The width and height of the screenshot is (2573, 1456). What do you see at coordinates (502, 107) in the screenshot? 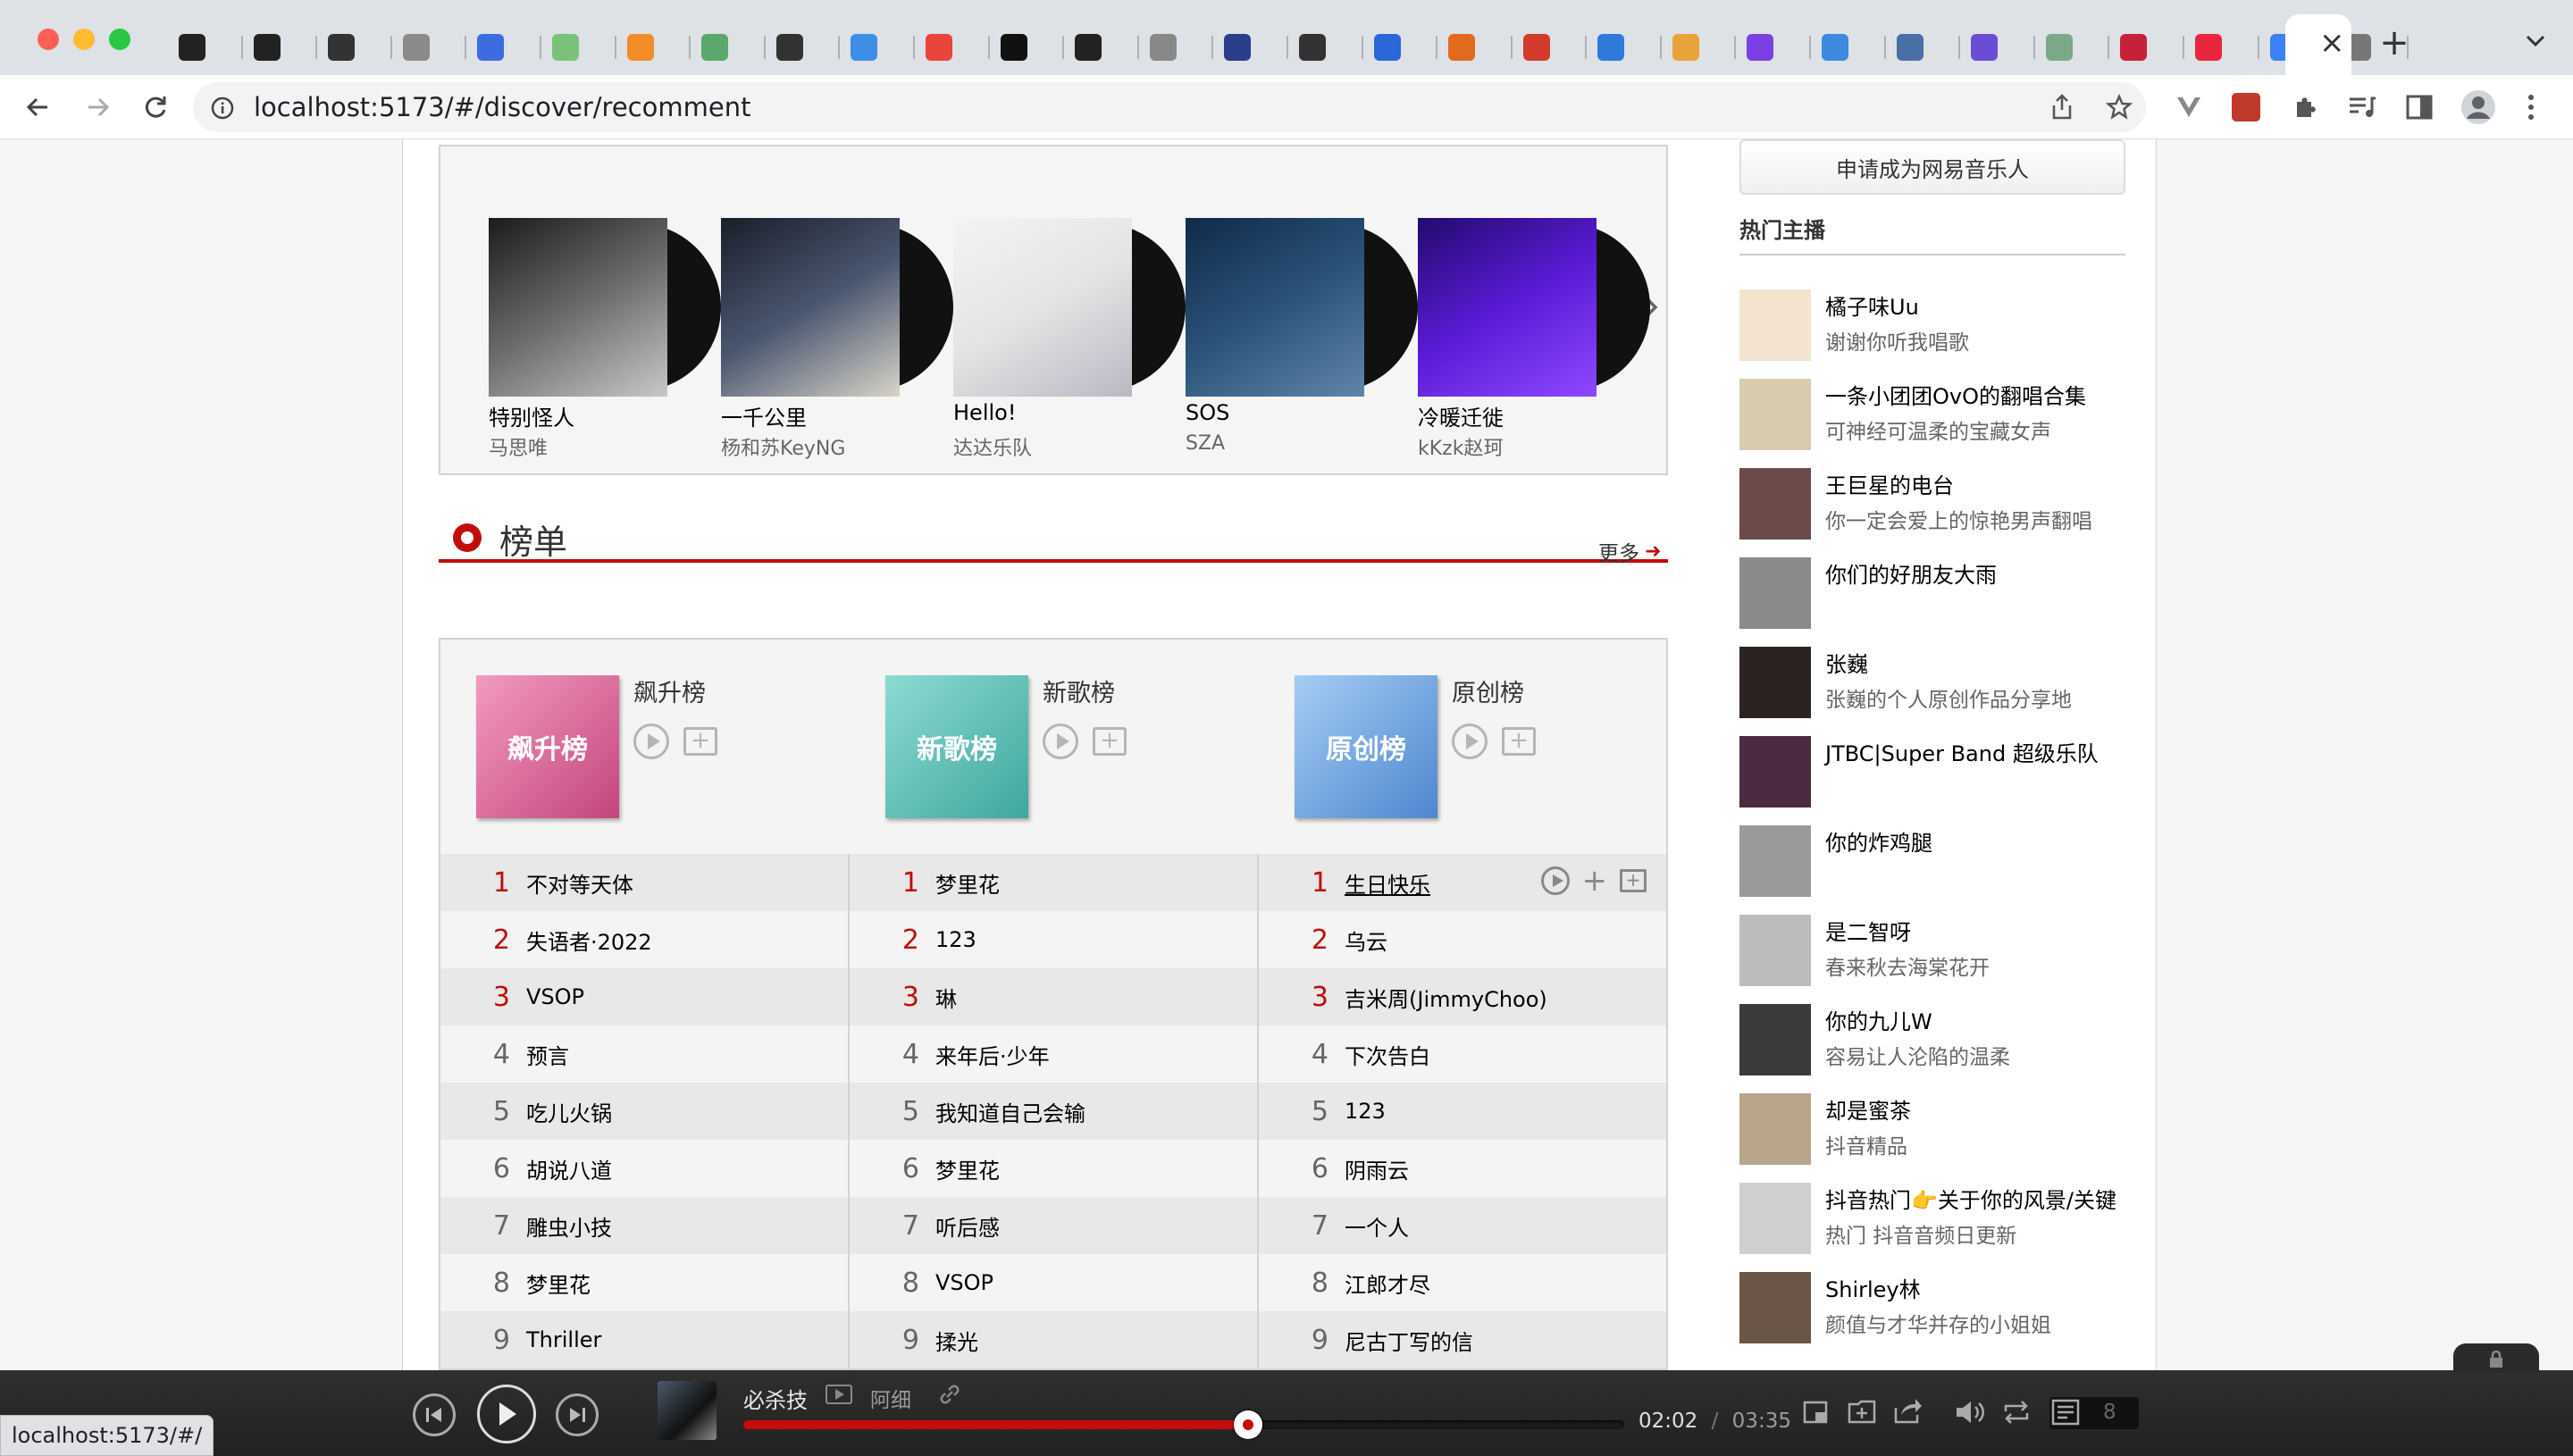
I see `address-bar-url: localhost:5173/#/discover/recomment` at bounding box center [502, 107].